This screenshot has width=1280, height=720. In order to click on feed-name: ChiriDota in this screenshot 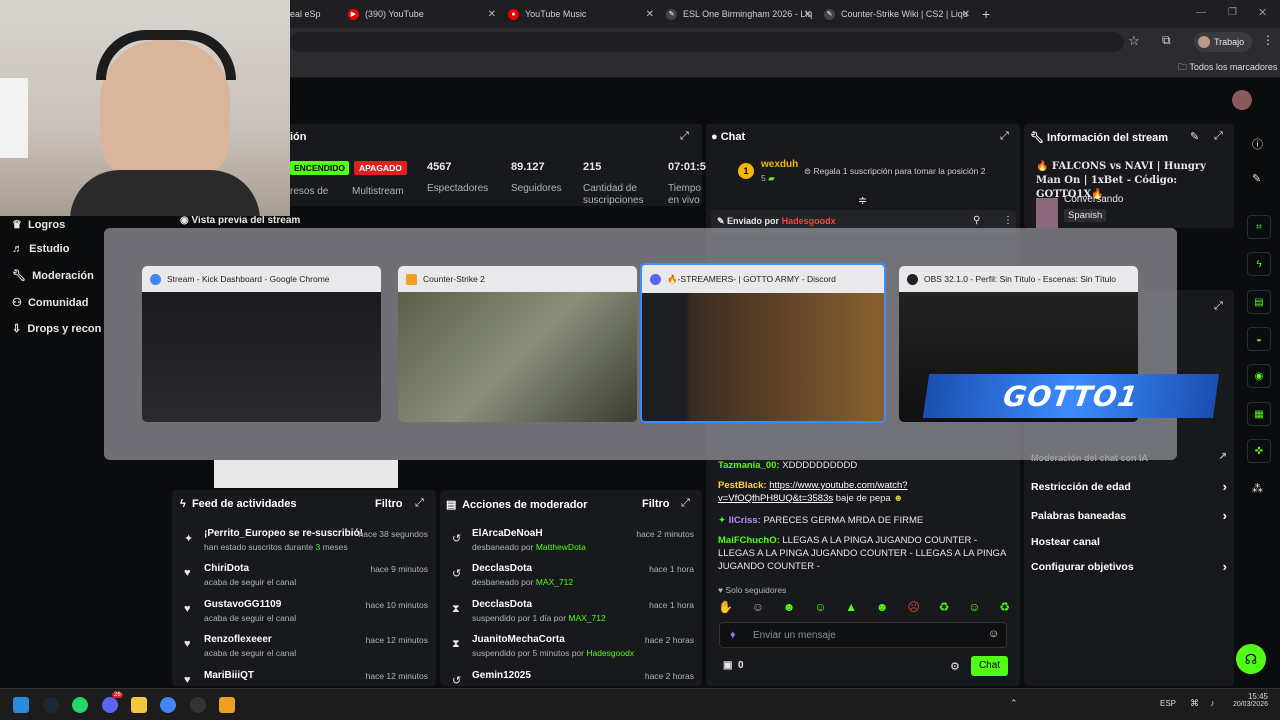, I will do `click(226, 568)`.